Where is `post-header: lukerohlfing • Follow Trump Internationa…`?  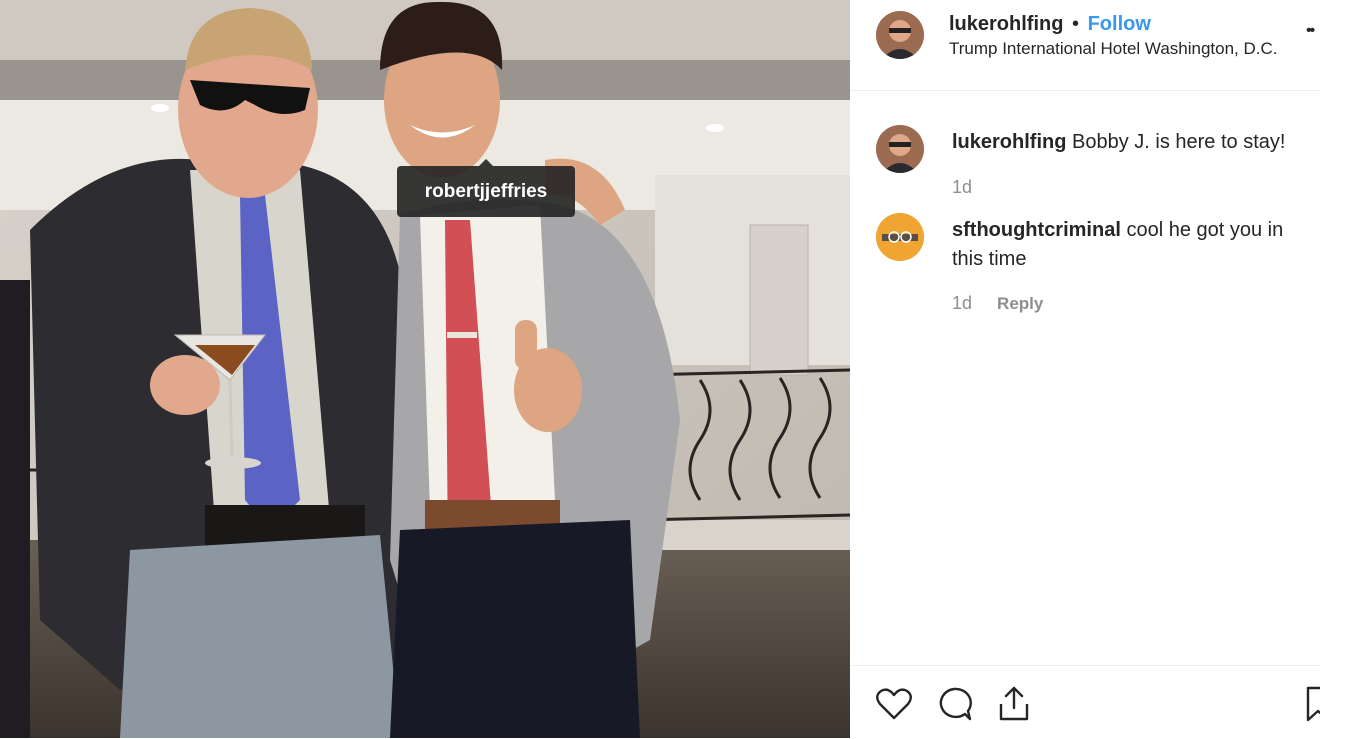 post-header: lukerohlfing • Follow Trump Internationa… is located at coordinates (1085, 45).